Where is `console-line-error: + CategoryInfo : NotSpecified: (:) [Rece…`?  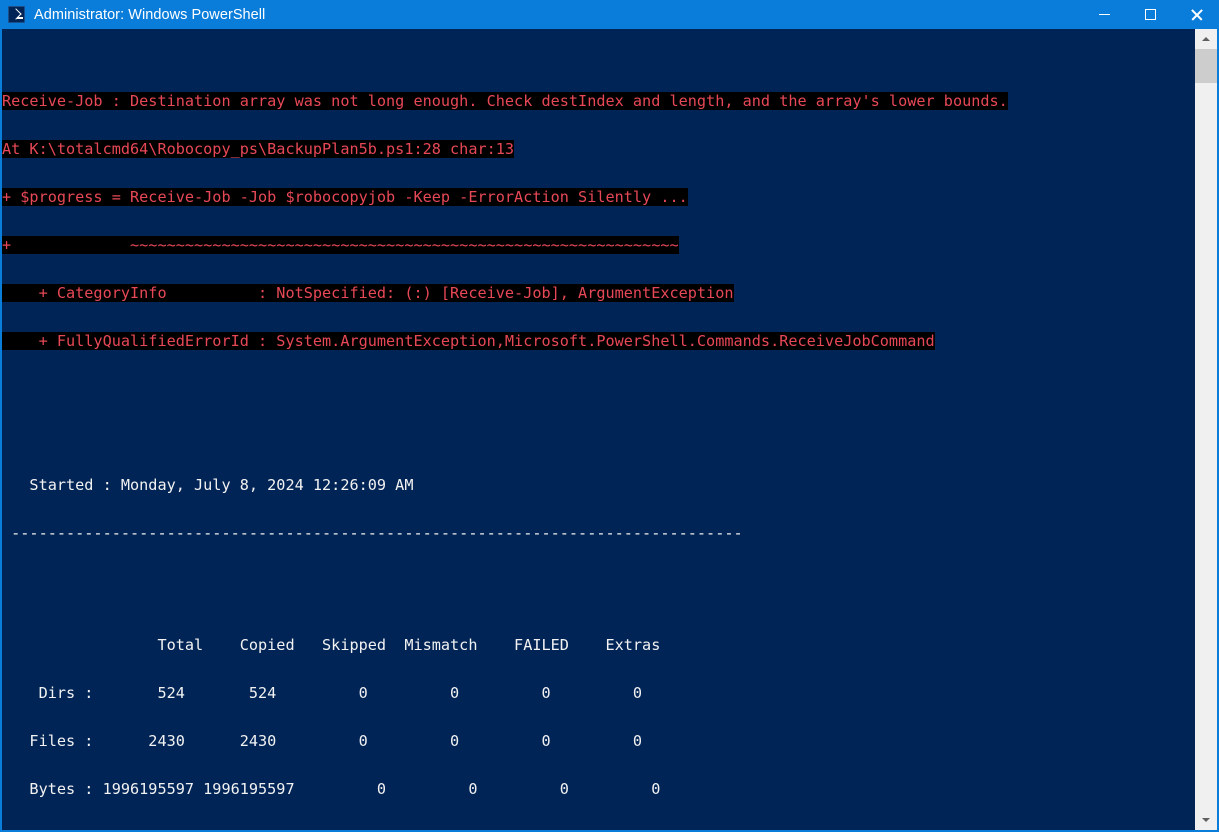 console-line-error: + CategoryInfo : NotSpecified: (:) [Rece… is located at coordinates (505, 293).